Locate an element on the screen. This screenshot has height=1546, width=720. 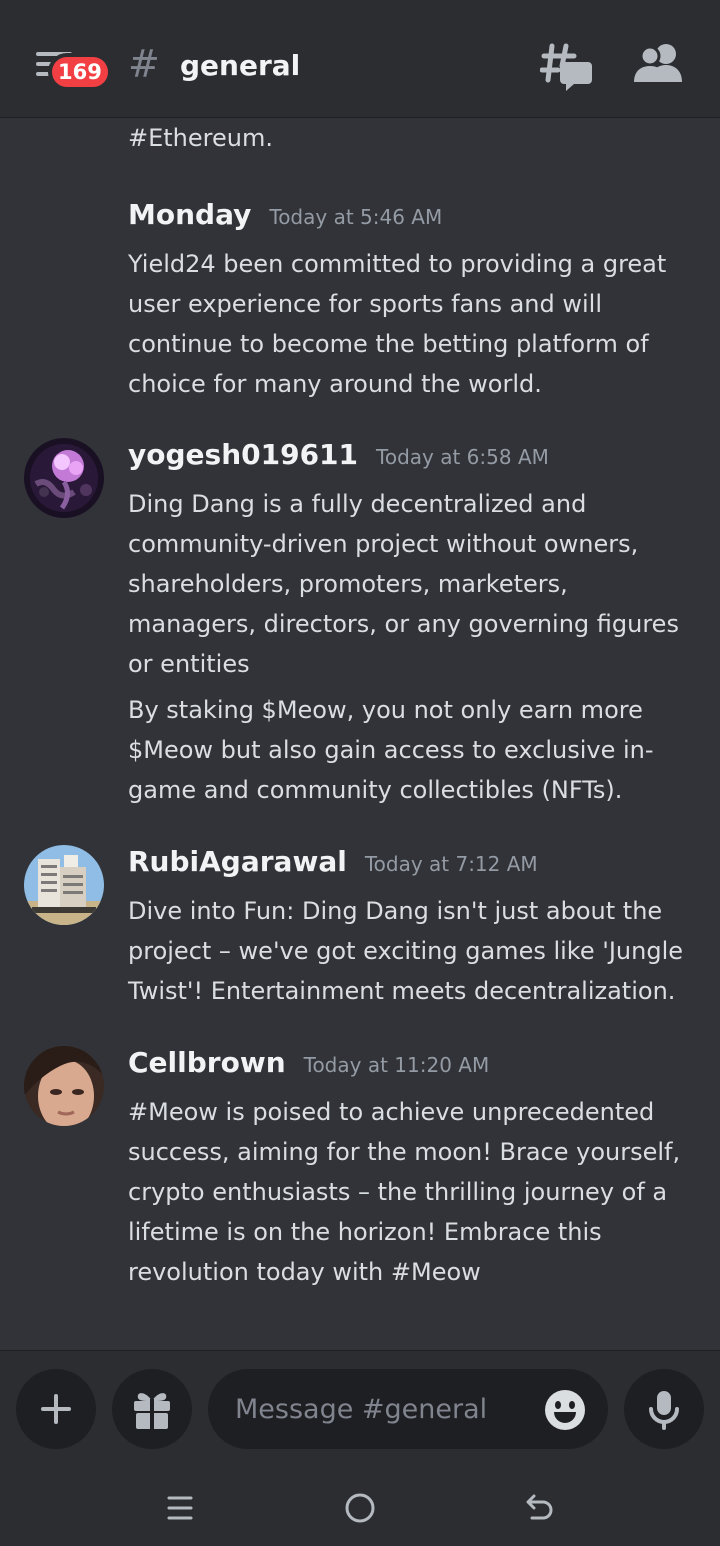
threads-icon is located at coordinates (565, 67).